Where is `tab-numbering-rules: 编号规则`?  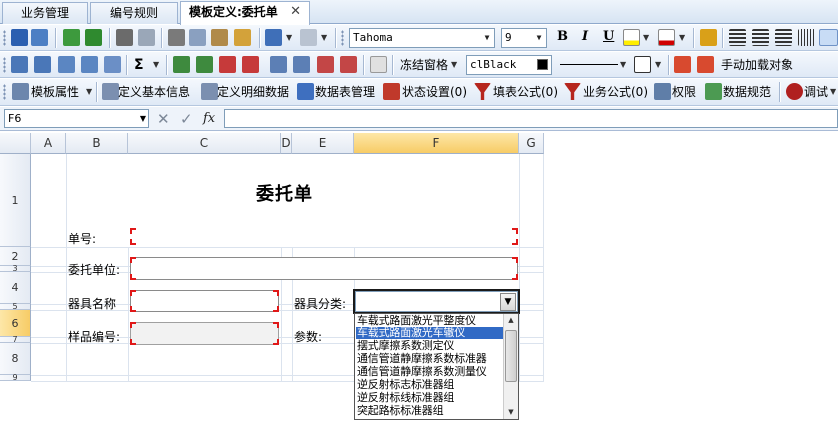
tab-numbering-rules: 编号规则 is located at coordinates (134, 13).